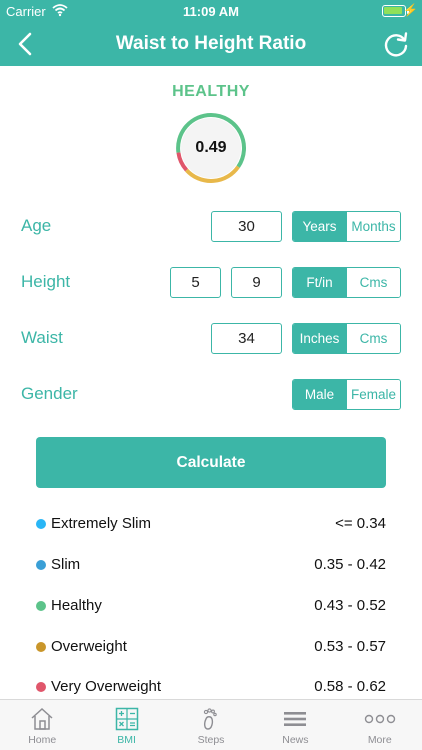 The width and height of the screenshot is (422, 750). What do you see at coordinates (126, 719) in the screenshot?
I see `calculator-icon` at bounding box center [126, 719].